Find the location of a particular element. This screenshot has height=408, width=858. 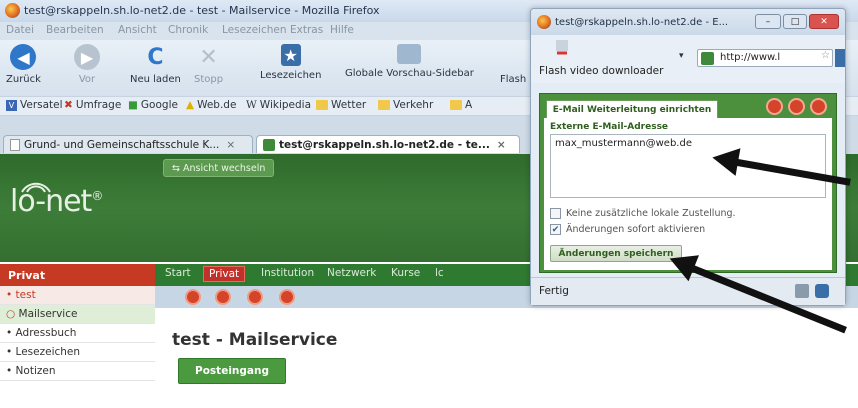

firefox-icon is located at coordinates (544, 22).